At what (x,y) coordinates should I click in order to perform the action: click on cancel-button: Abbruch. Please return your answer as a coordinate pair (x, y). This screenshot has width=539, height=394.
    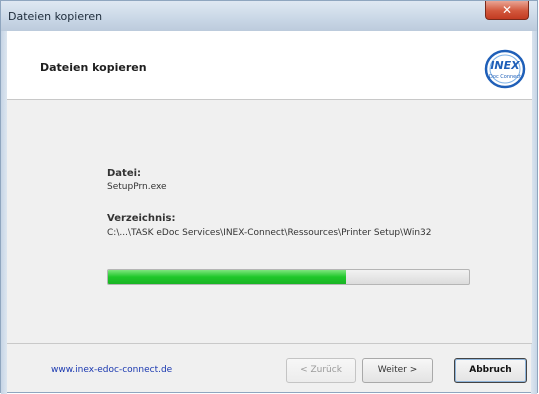
    Looking at the image, I should click on (490, 370).